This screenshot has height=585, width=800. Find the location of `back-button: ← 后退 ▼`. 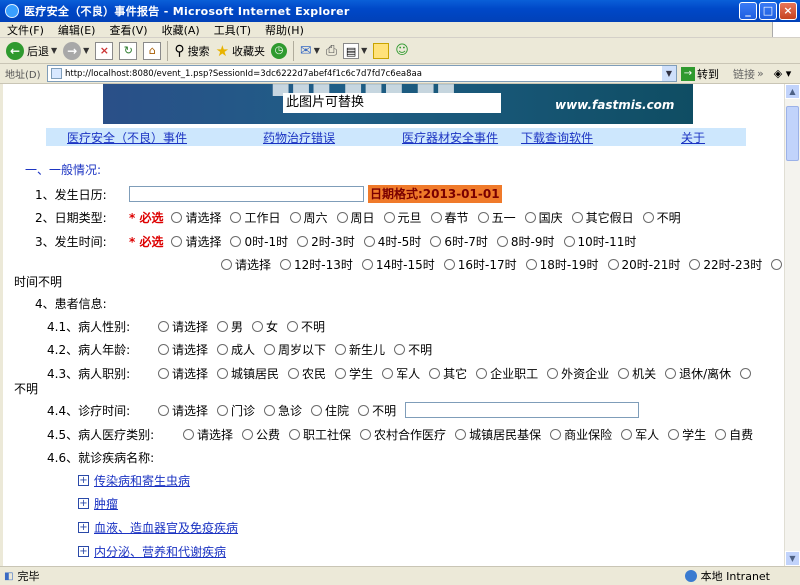

back-button: ← 后退 ▼ is located at coordinates (31, 50).